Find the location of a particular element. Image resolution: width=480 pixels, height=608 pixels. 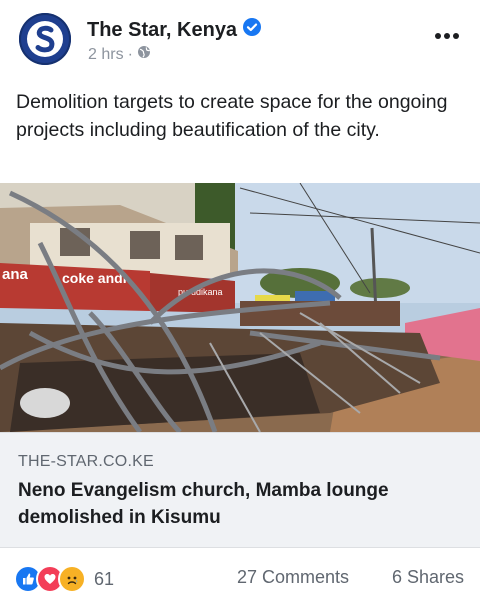

star-logo-icon is located at coordinates (45, 39).